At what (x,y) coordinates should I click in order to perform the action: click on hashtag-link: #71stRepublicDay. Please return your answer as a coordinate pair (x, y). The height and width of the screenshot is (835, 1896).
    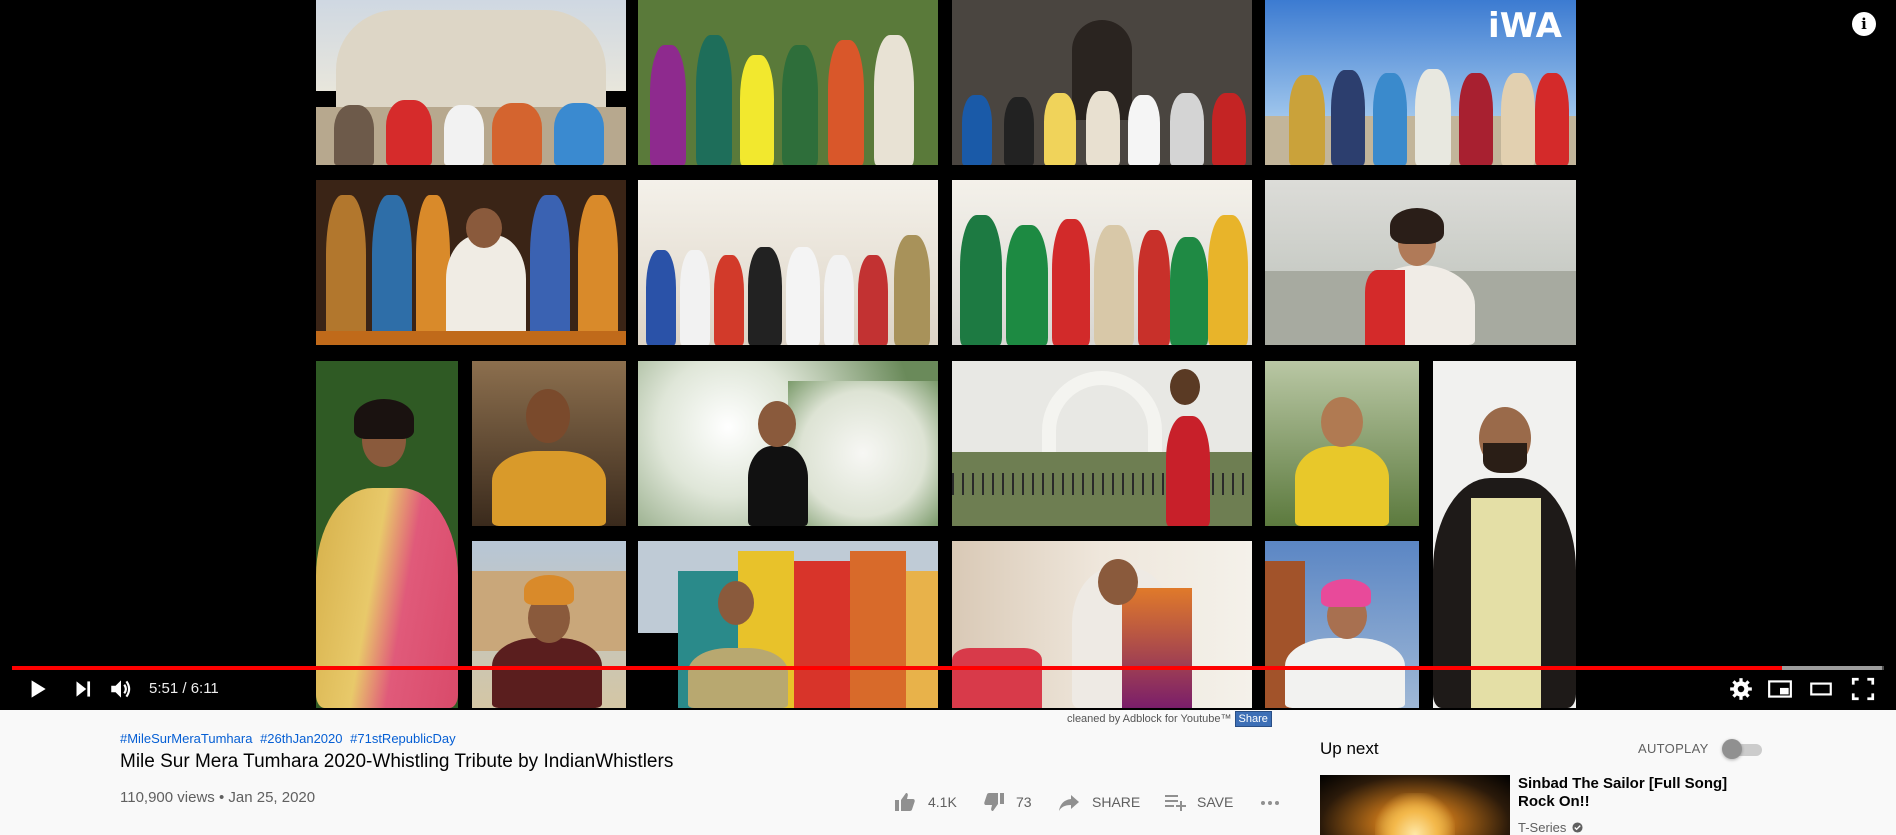
    Looking at the image, I should click on (403, 738).